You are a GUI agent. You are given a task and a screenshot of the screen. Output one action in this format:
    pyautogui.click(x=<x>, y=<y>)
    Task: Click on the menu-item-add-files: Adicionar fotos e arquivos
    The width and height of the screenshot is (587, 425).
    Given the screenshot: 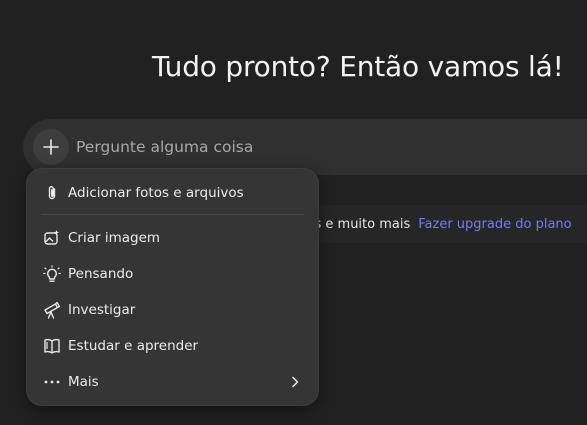 What is the action you would take?
    pyautogui.click(x=172, y=193)
    